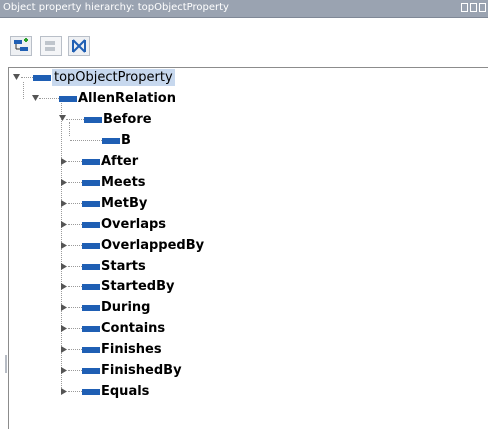  What do you see at coordinates (153, 245) in the screenshot?
I see `node-label: OverlappedBy` at bounding box center [153, 245].